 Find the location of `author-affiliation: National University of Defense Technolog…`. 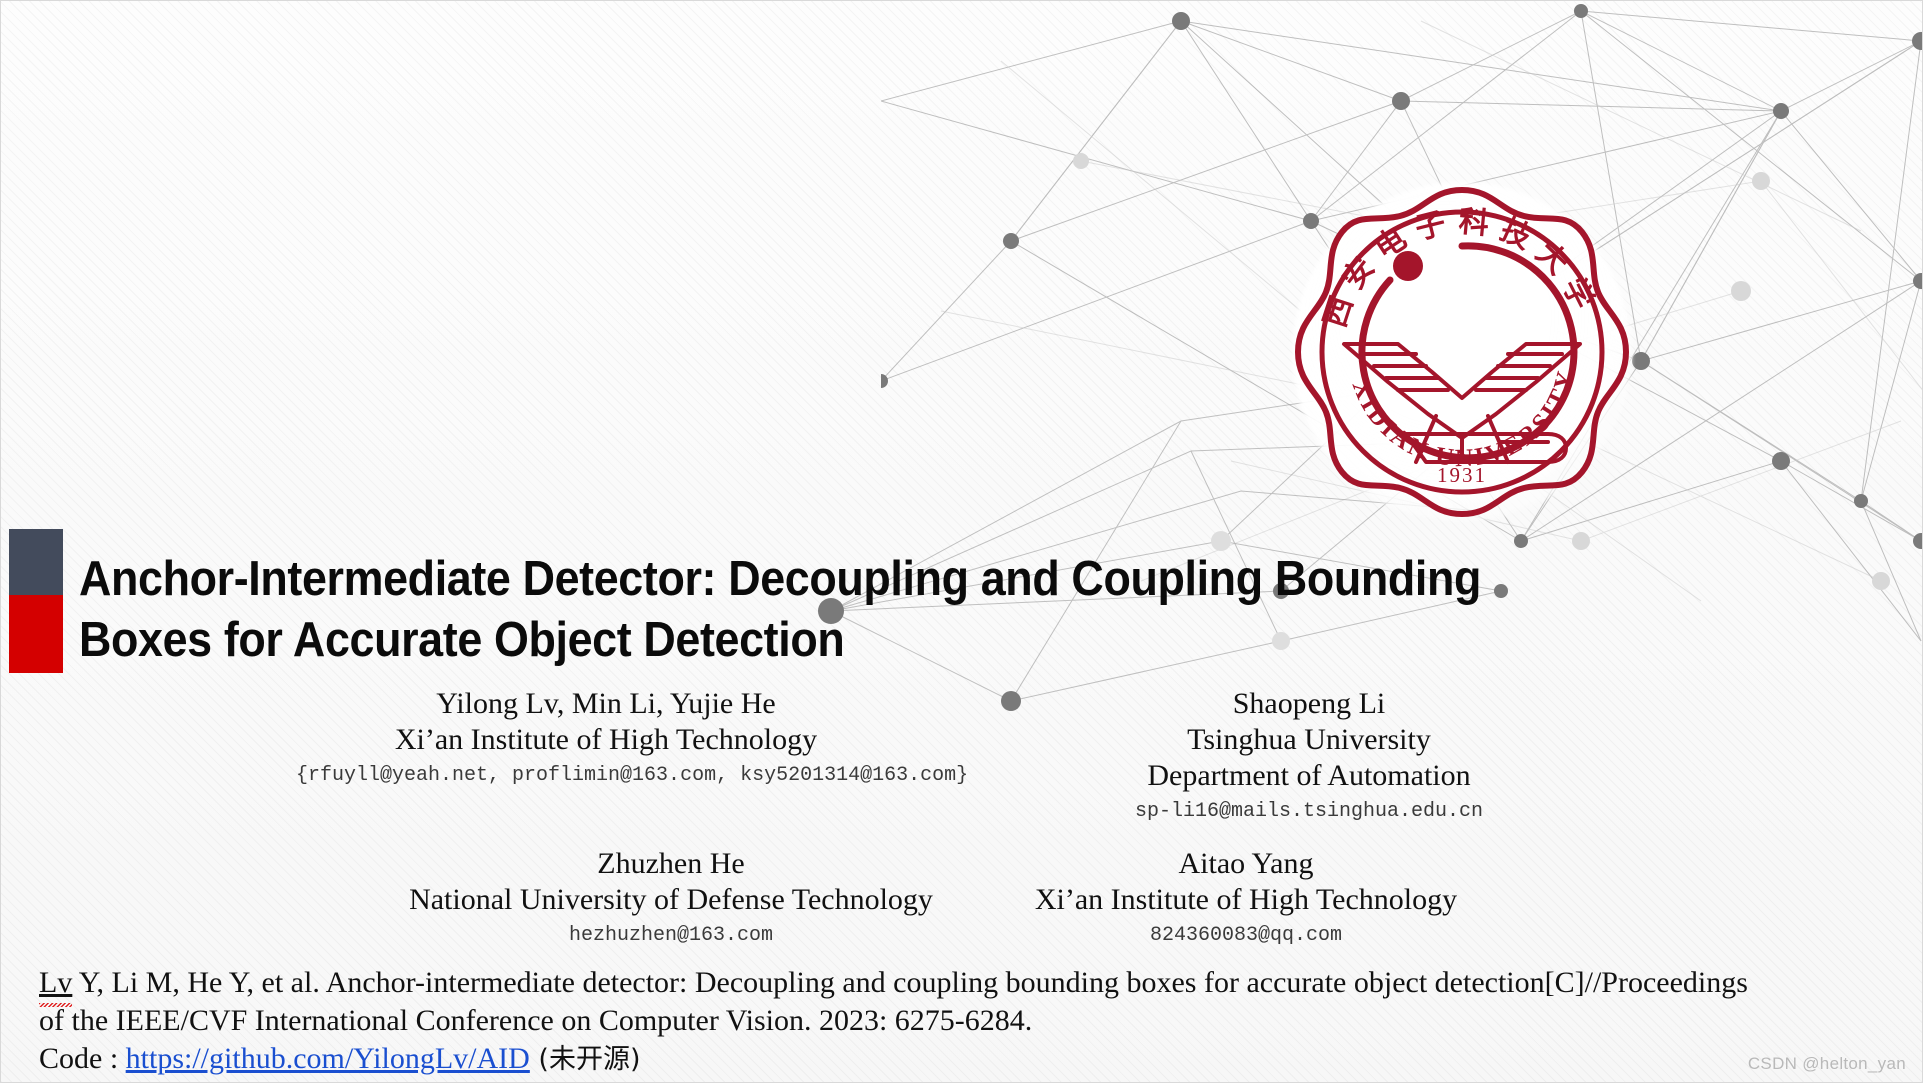

author-affiliation: National University of Defense Technolog… is located at coordinates (671, 899).